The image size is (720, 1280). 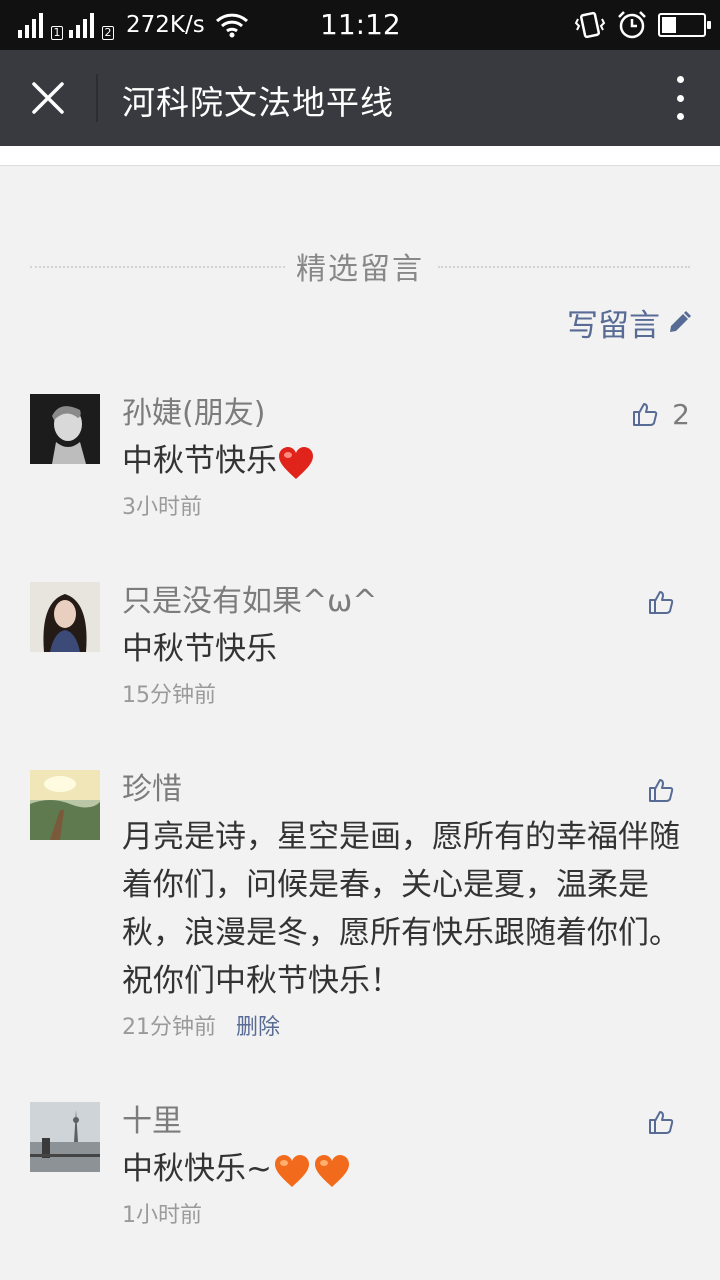 I want to click on clock: 11:12, so click(x=360, y=24).